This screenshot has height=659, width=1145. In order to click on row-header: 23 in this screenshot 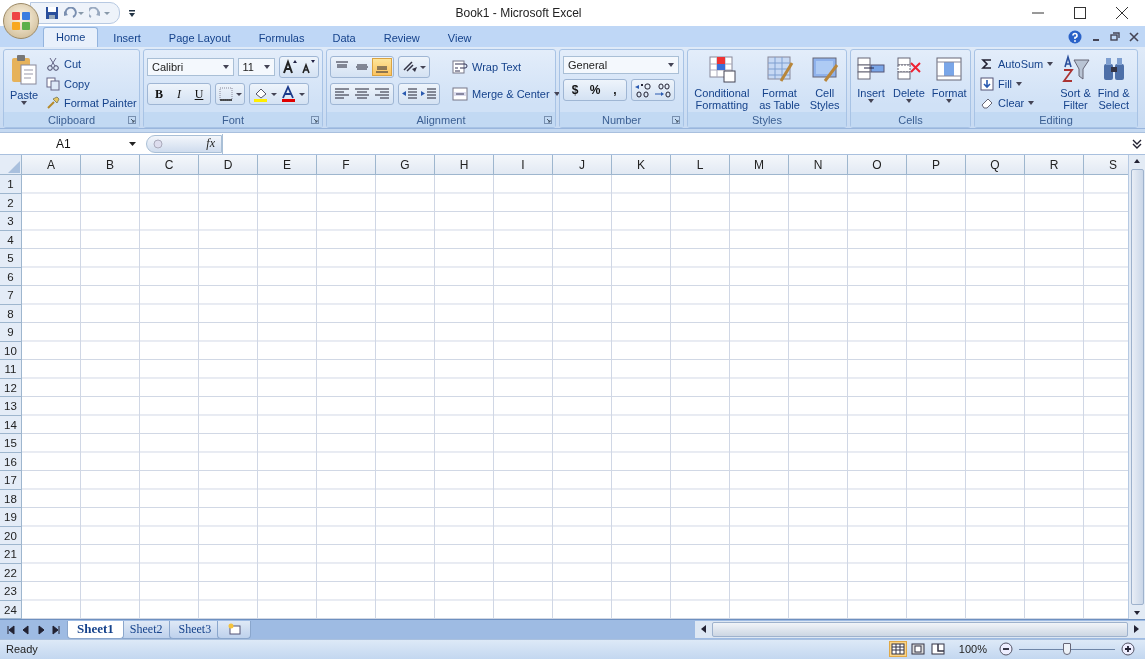, I will do `click(11, 591)`.